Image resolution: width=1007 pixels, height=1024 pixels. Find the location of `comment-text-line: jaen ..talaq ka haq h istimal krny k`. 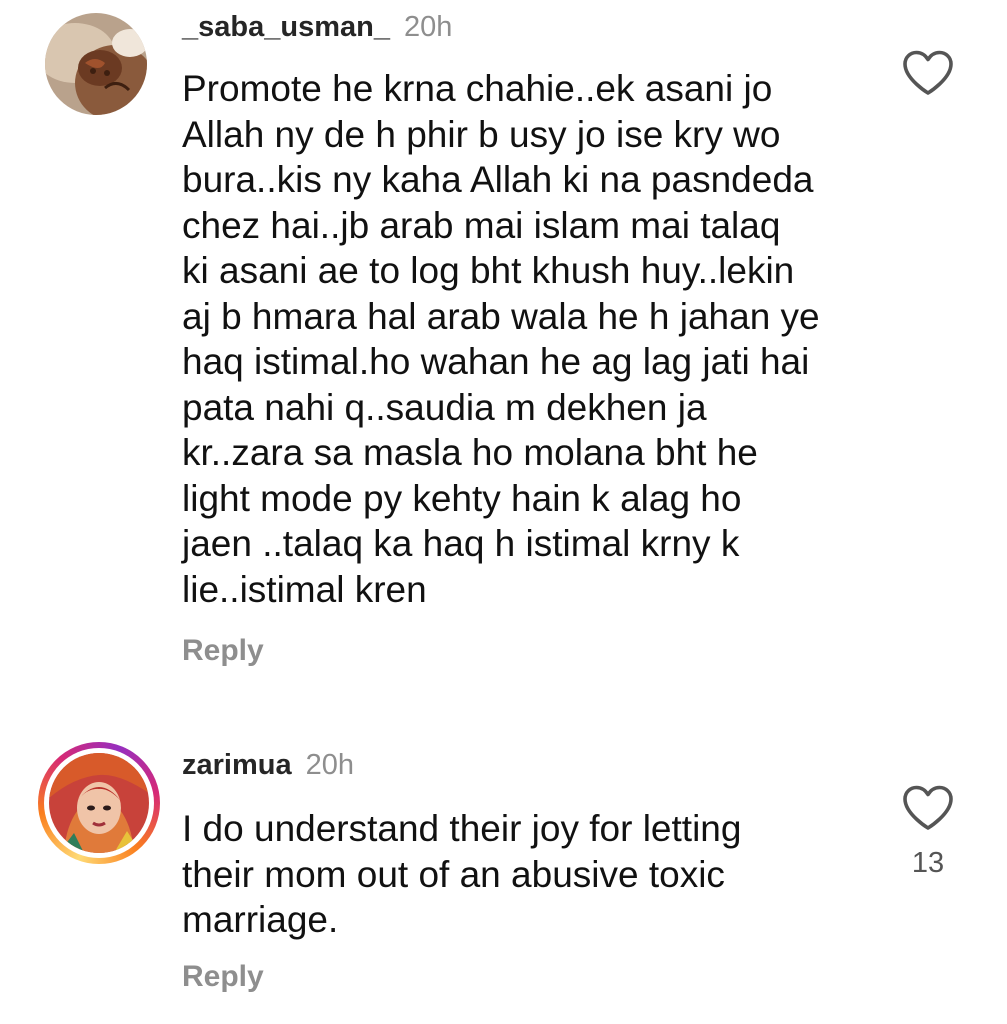

comment-text-line: jaen ..talaq ka haq h istimal krny k is located at coordinates (461, 543).